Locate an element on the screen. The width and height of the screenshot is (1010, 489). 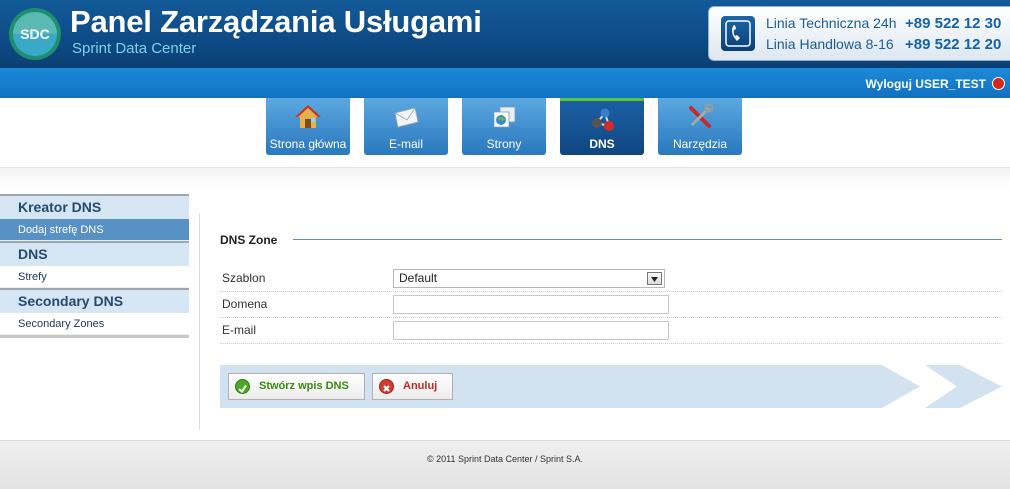
cancel-button: Anuluj is located at coordinates (412, 386).